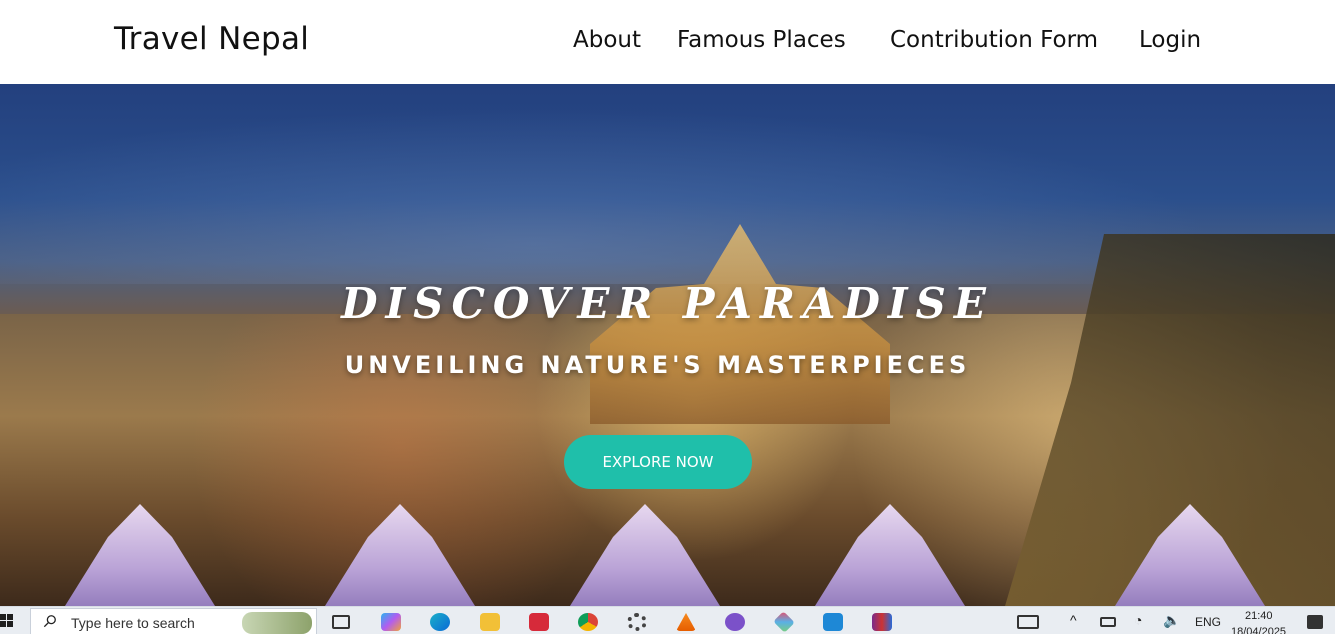 This screenshot has width=1335, height=634. I want to click on language-indicator: ENG, so click(1208, 622).